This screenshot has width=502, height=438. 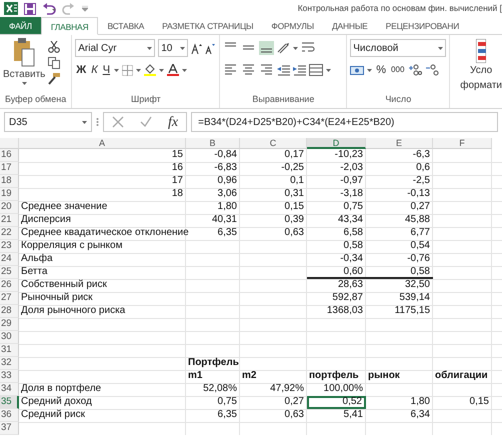 What do you see at coordinates (196, 48) in the screenshot?
I see `grow-font-icon` at bounding box center [196, 48].